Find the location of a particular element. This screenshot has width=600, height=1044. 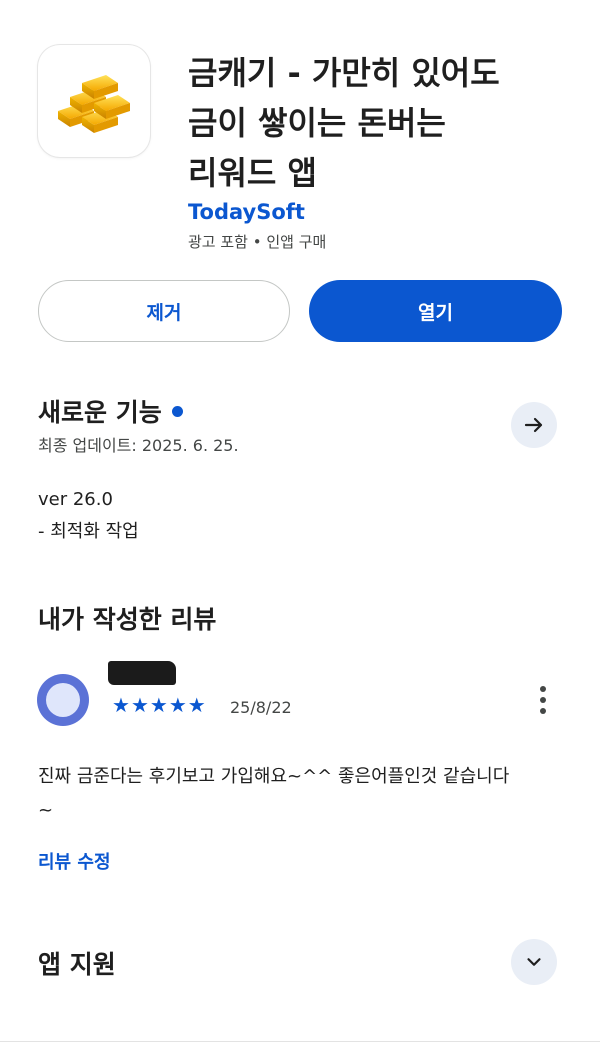

release-note-item: - 최적화 작업 is located at coordinates (88, 531).